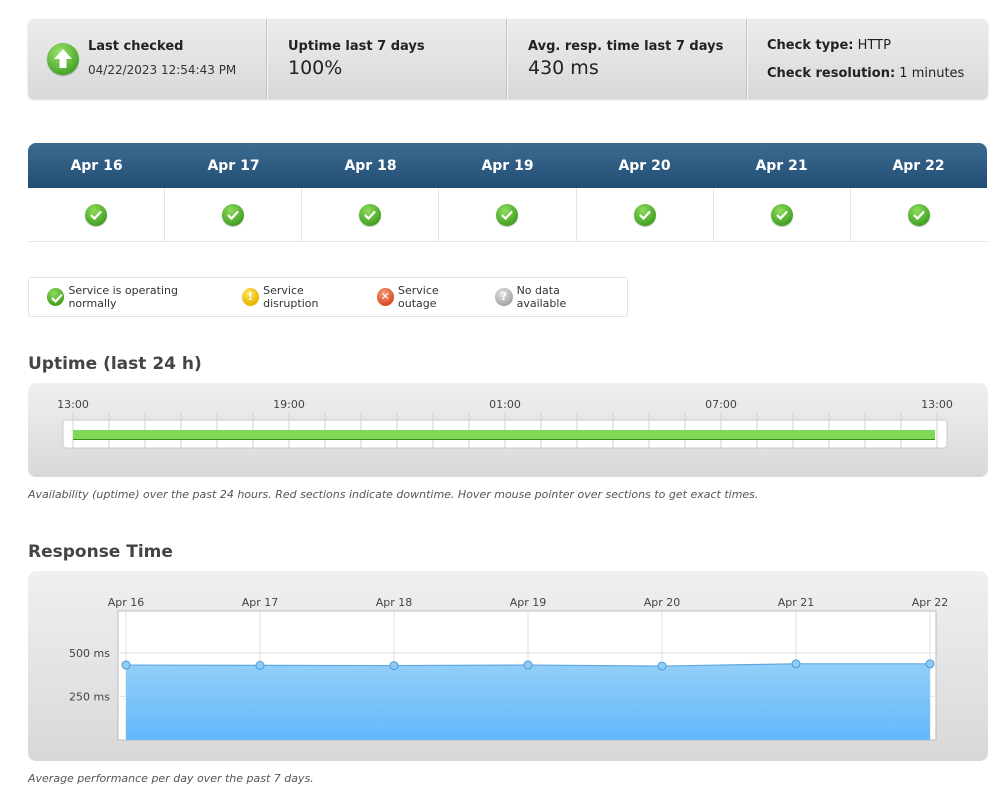 The width and height of the screenshot is (1003, 798). Describe the element at coordinates (796, 602) in the screenshot. I see `response-x-tick-label: Apr 21` at that location.